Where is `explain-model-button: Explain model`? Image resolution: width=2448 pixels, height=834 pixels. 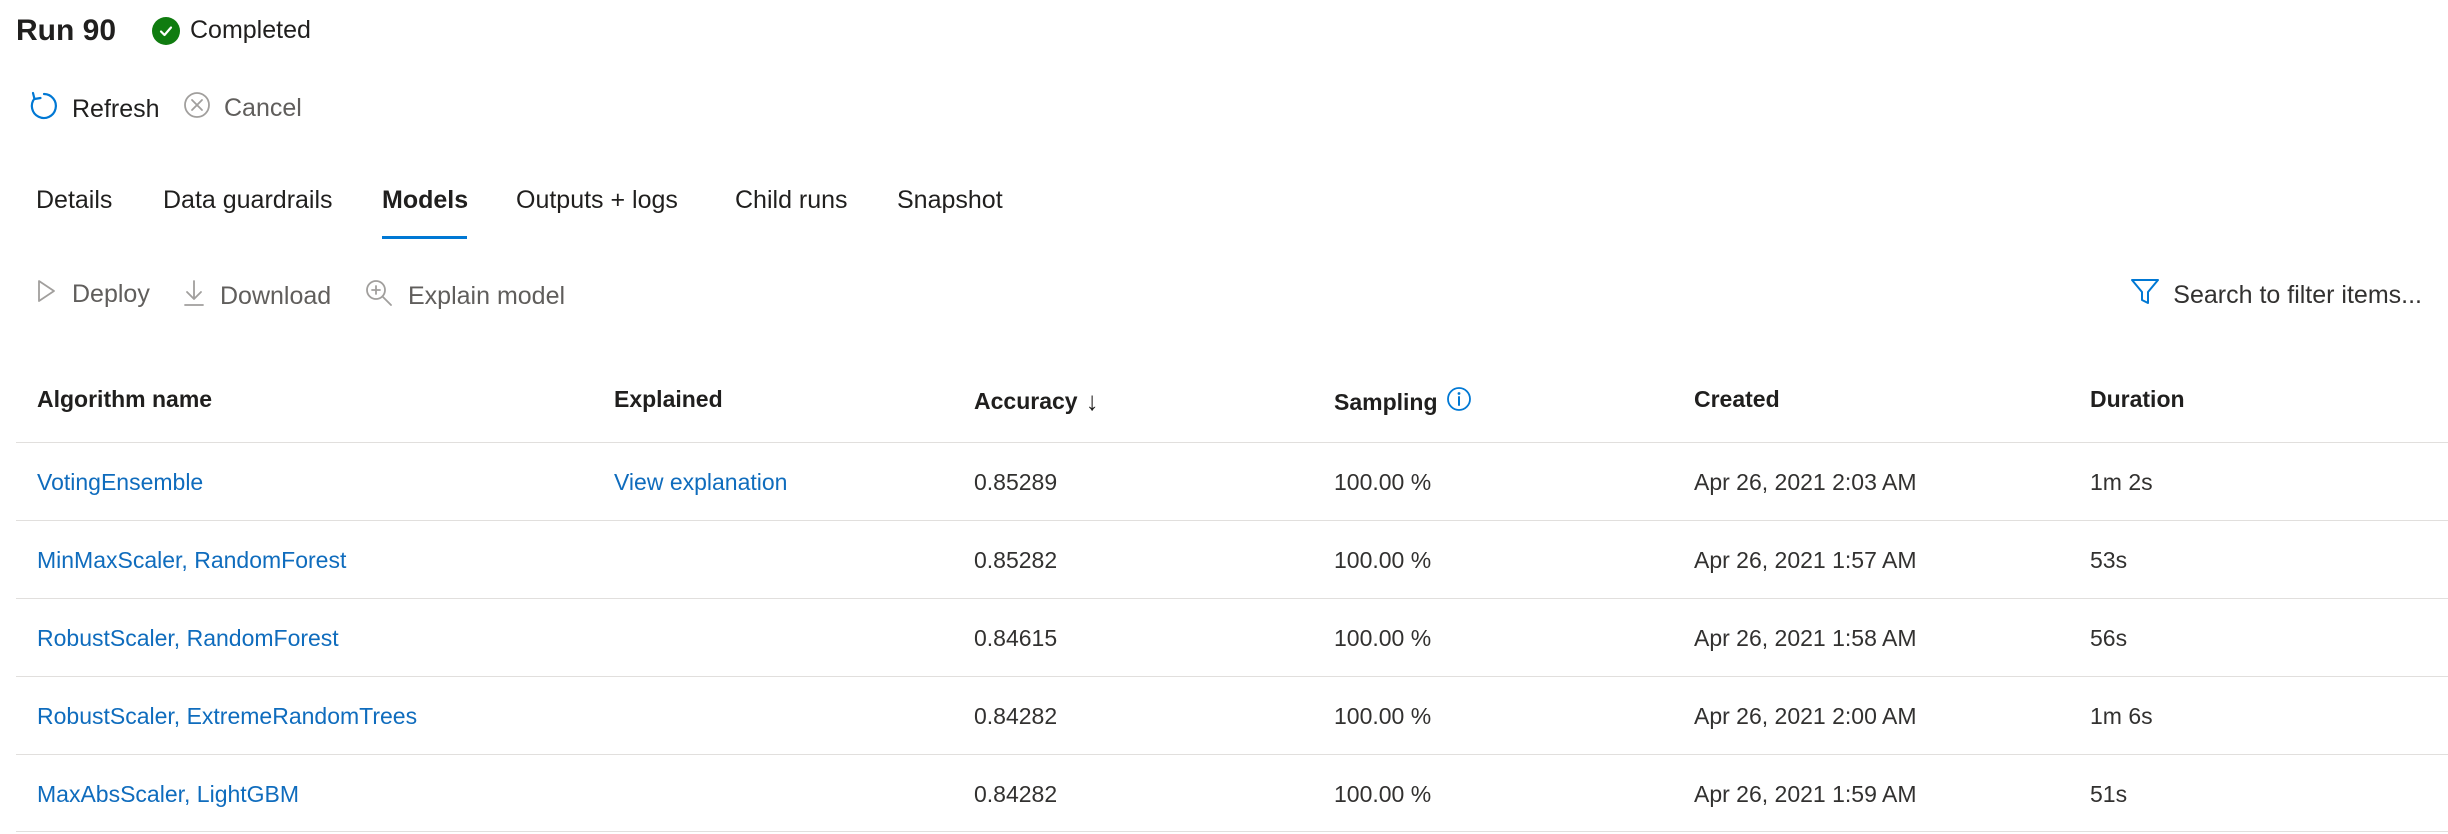
explain-model-button: Explain model is located at coordinates (464, 296).